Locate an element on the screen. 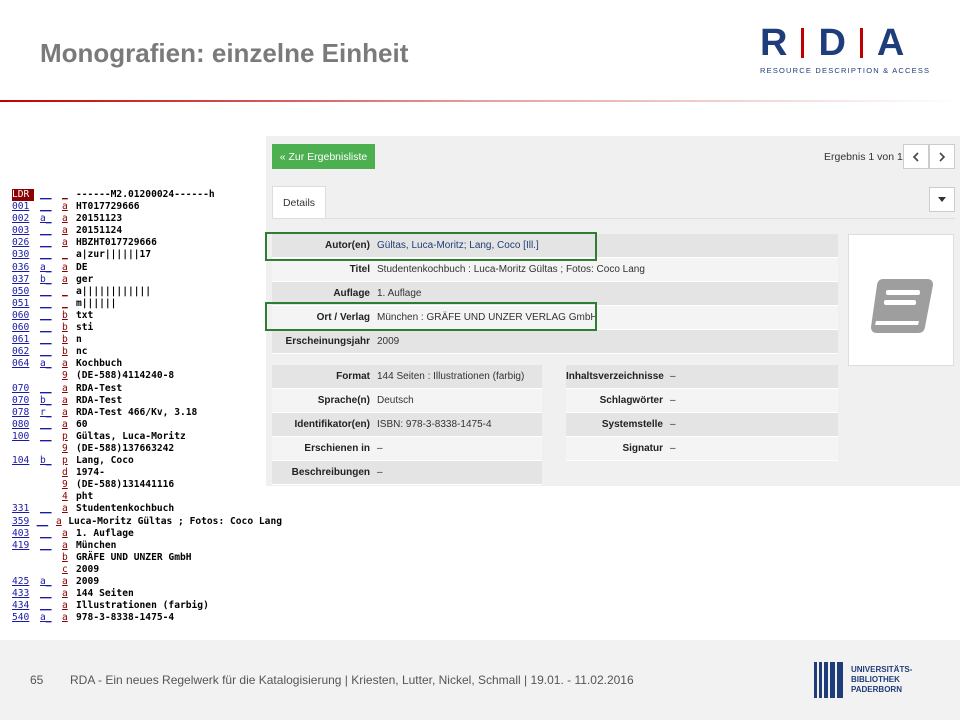 The width and height of the screenshot is (960, 720). next-result-button is located at coordinates (942, 156).